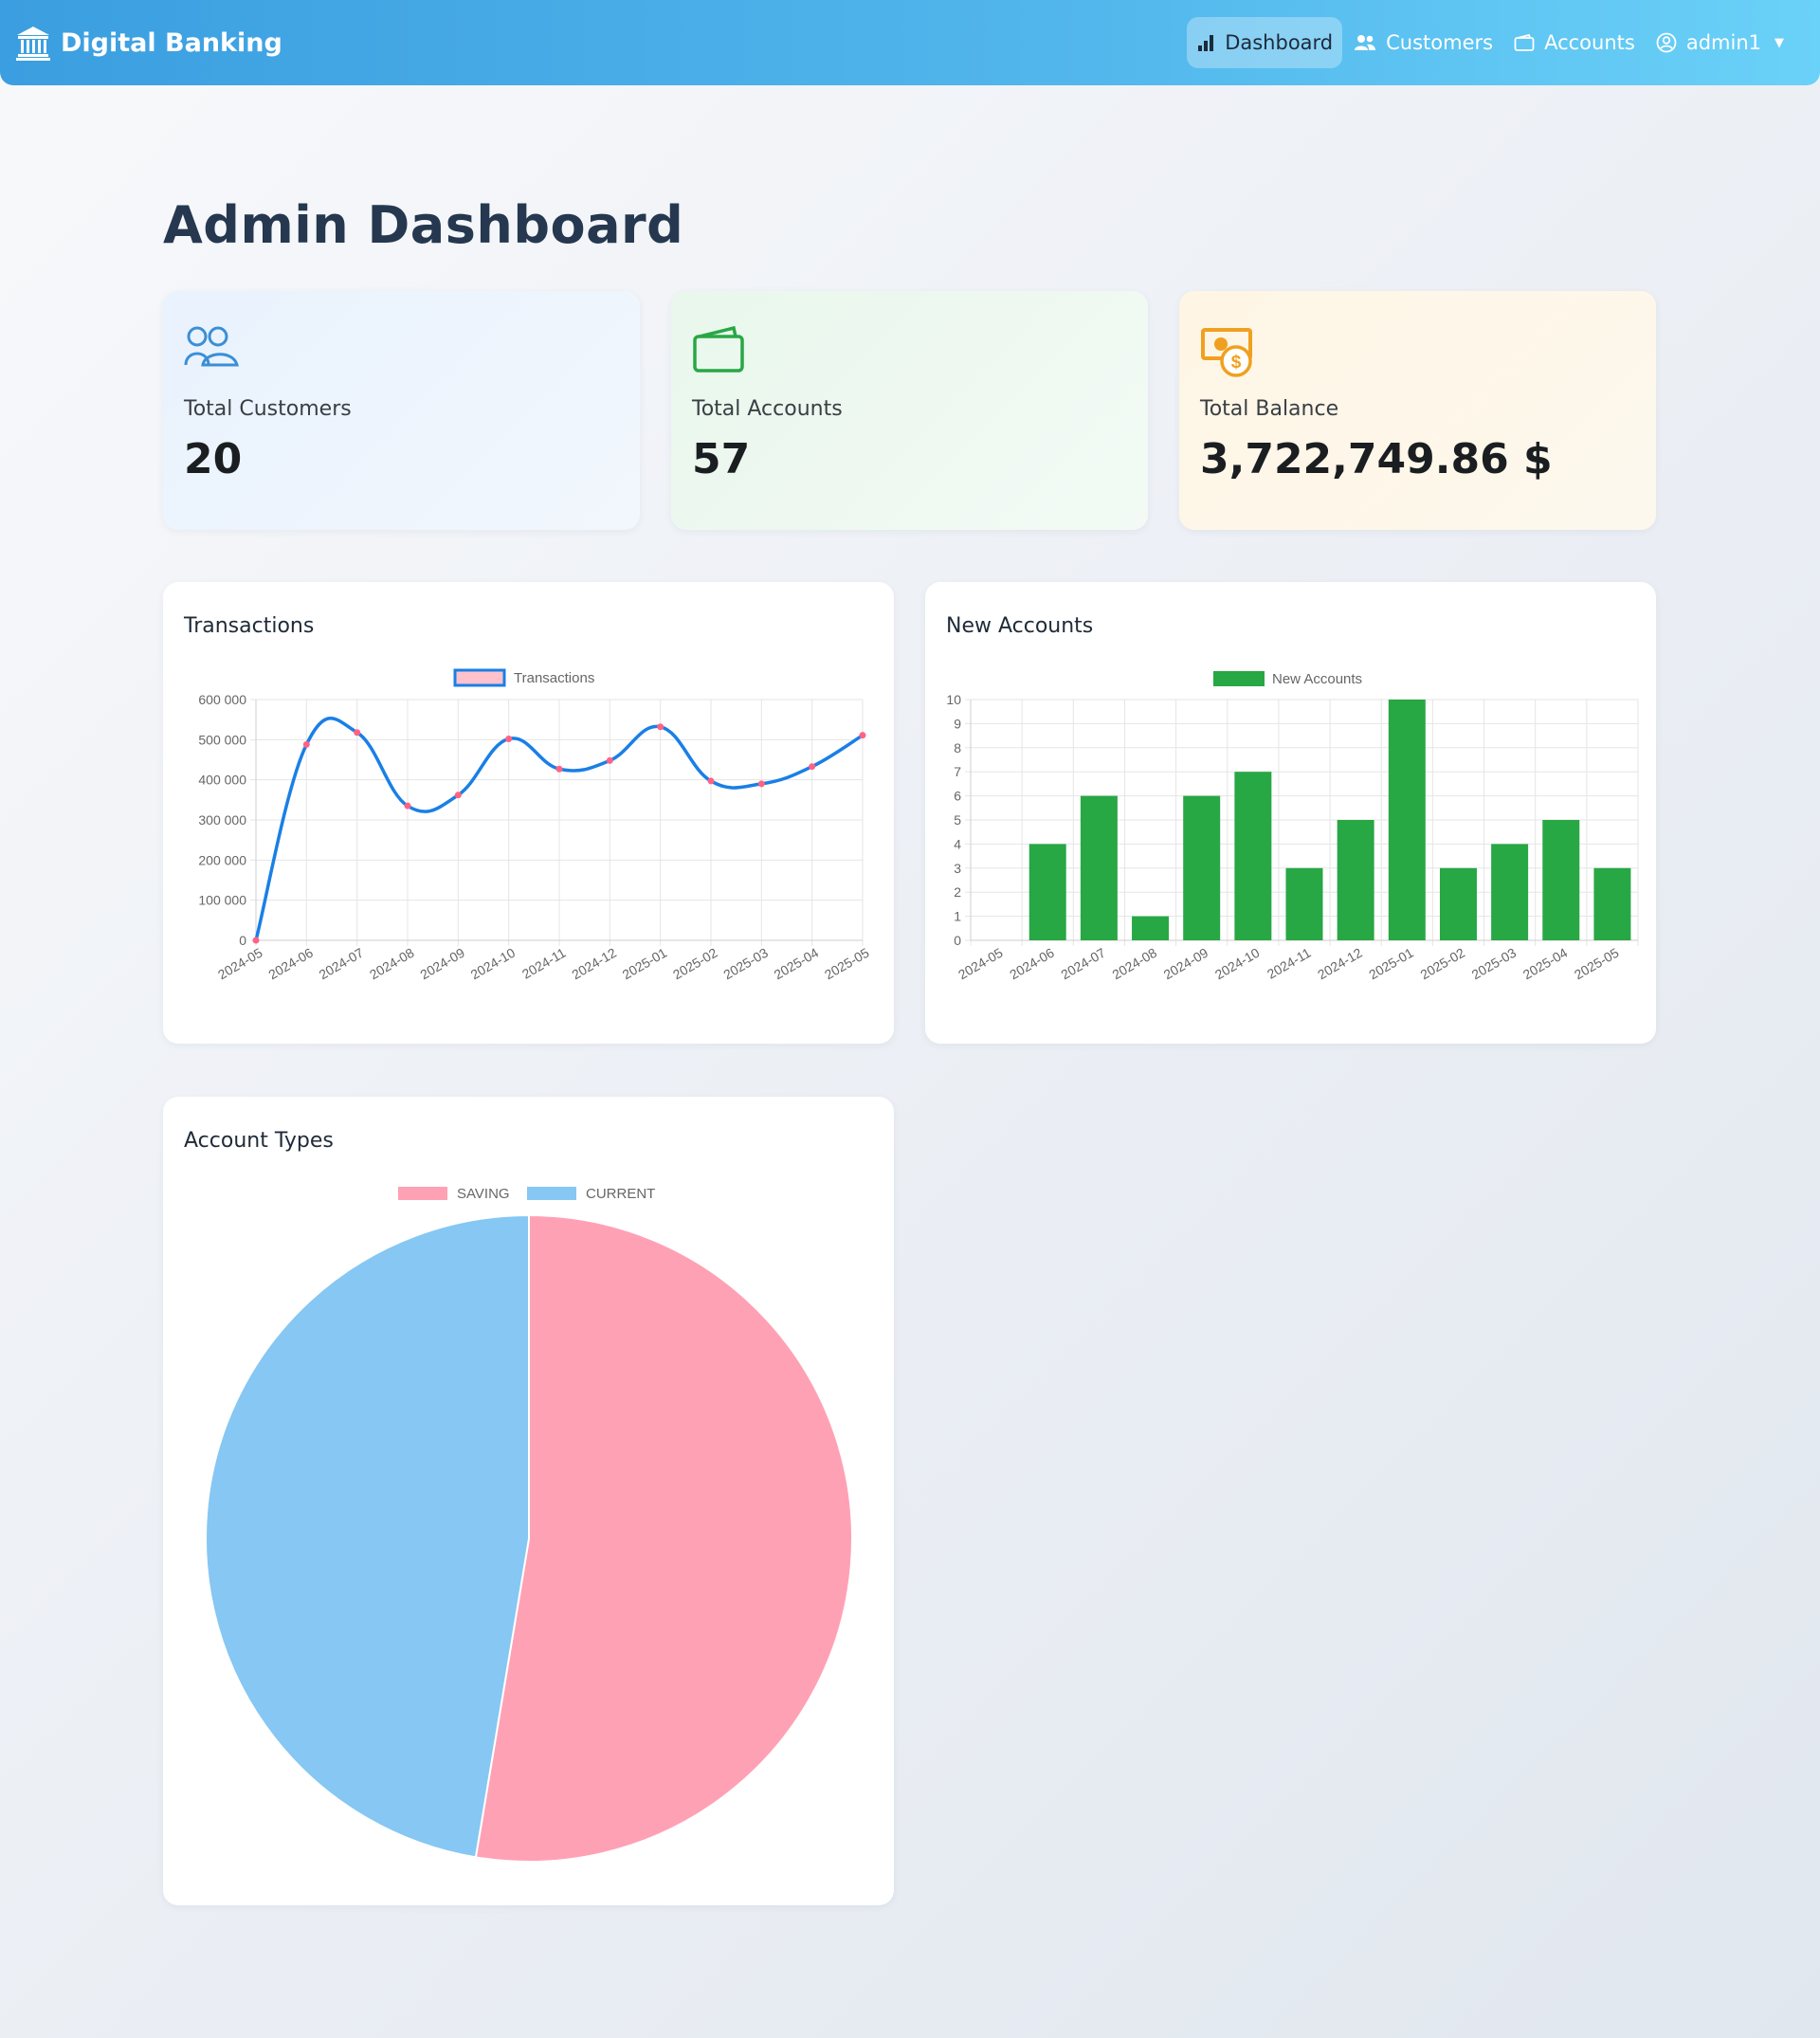 Image resolution: width=1820 pixels, height=2038 pixels. I want to click on account-types-pie-chart: SAVING CURRENT, so click(529, 1524).